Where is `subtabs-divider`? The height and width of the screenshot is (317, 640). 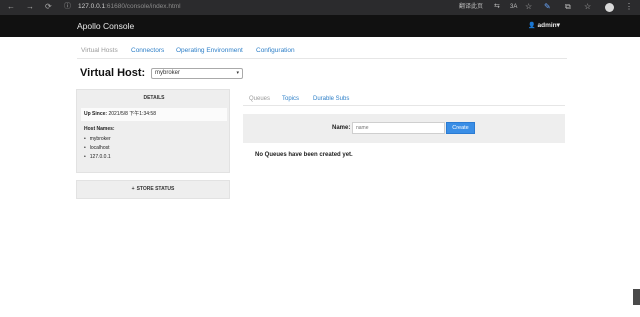
subtabs-divider is located at coordinates (404, 105).